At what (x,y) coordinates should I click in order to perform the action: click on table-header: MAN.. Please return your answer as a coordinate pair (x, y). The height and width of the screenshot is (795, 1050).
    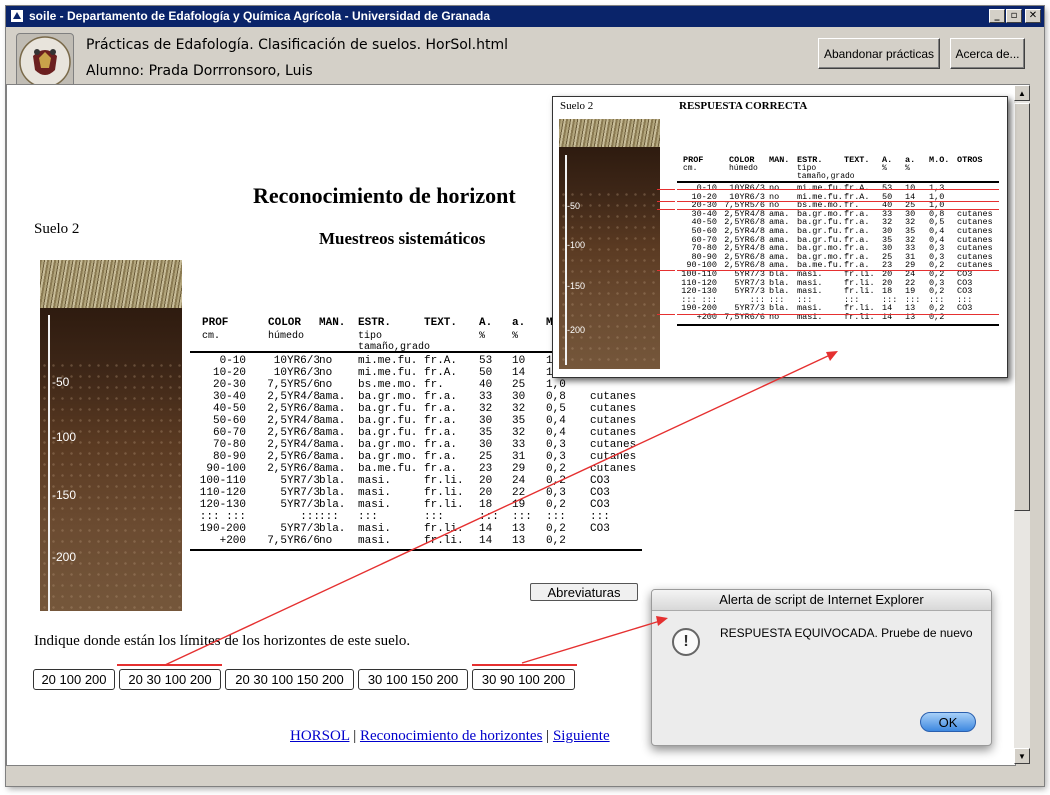
    Looking at the image, I should click on (779, 160).